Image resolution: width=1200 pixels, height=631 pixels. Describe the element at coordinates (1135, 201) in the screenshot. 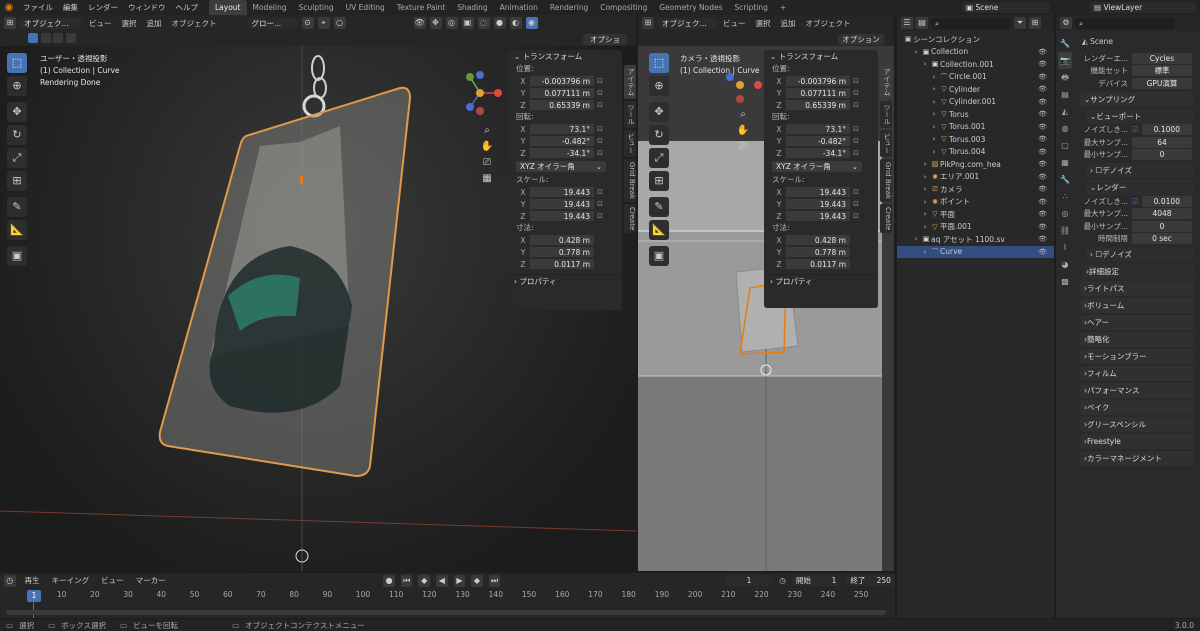

I see `render-noise-checkbox: ☑` at that location.